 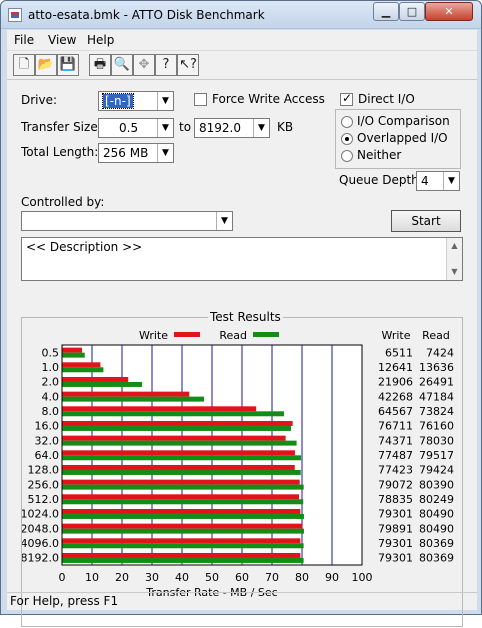 What do you see at coordinates (220, 128) in the screenshot?
I see `transfer-to-value: 8192.0` at bounding box center [220, 128].